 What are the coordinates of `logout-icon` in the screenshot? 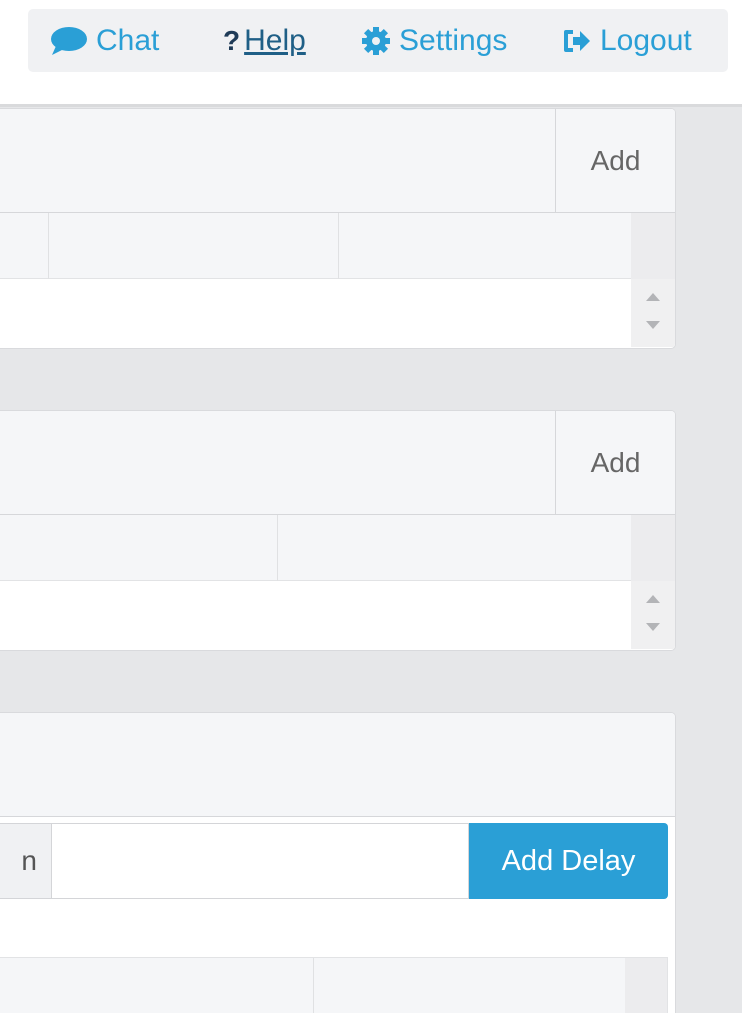 It's located at (577, 41).